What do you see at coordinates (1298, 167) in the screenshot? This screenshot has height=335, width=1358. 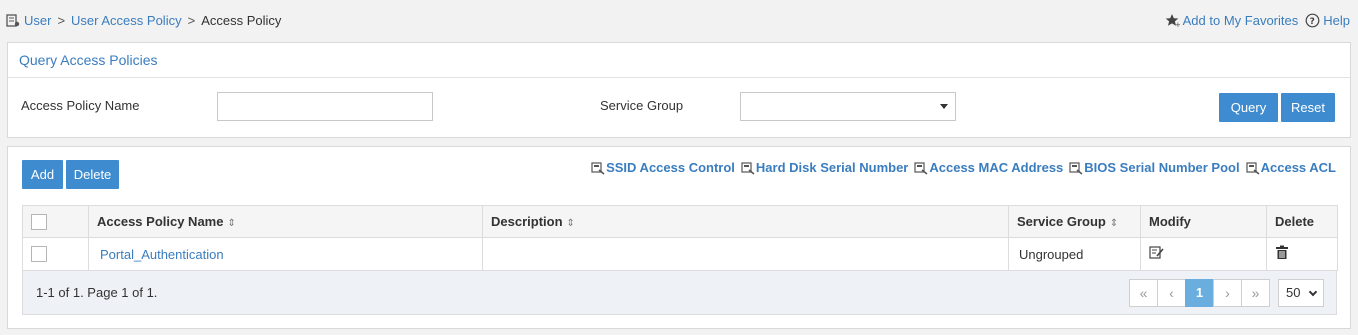 I see `link-label: Access ACL` at bounding box center [1298, 167].